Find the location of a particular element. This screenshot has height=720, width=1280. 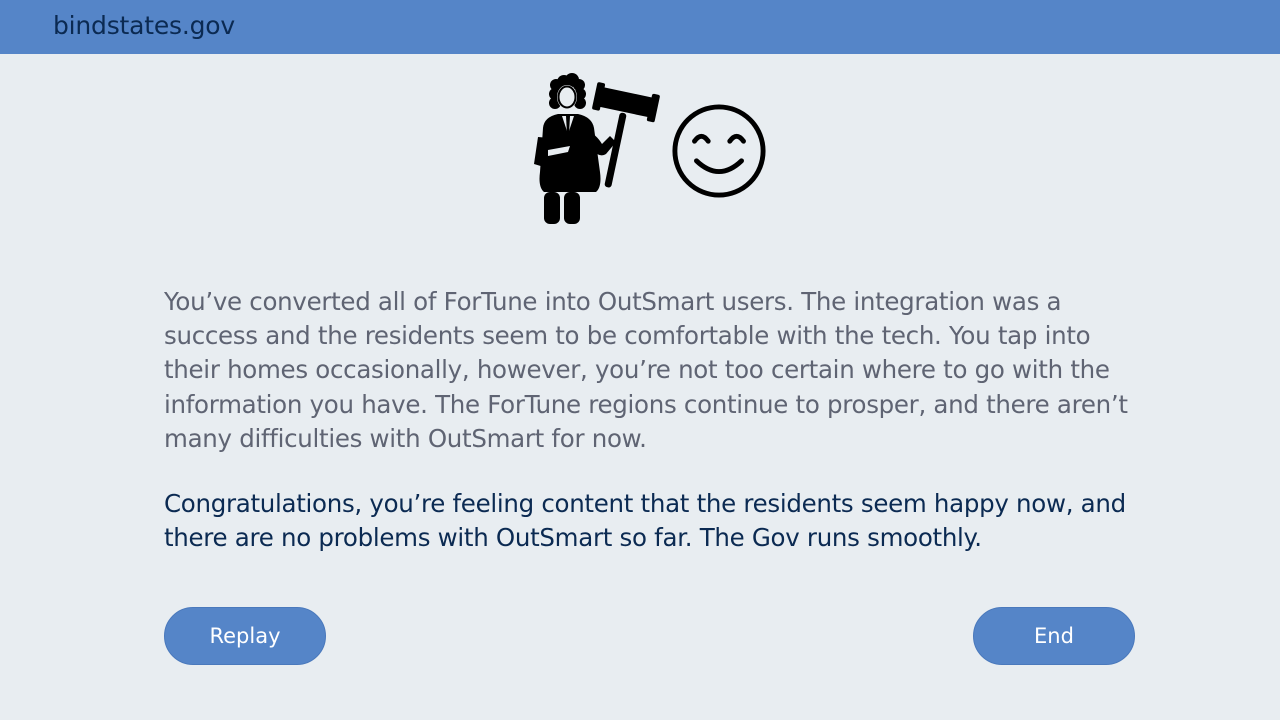

judge-with-gavel-icon is located at coordinates (597, 148).